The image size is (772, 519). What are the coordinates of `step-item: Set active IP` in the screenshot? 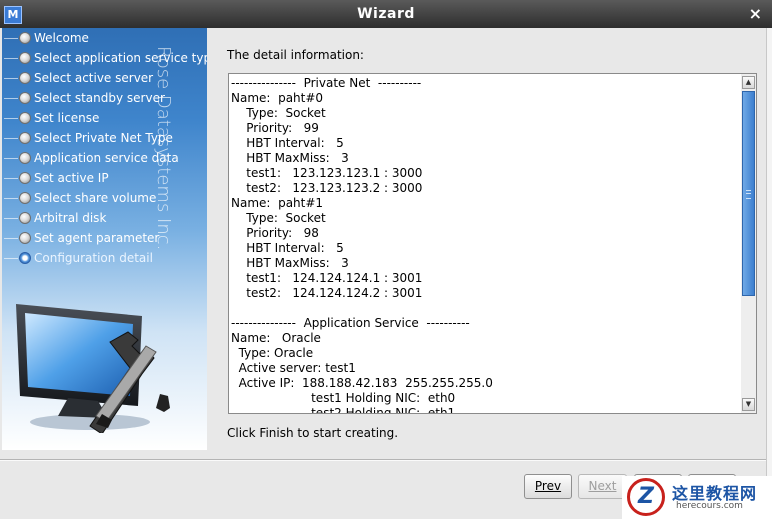 It's located at (104, 178).